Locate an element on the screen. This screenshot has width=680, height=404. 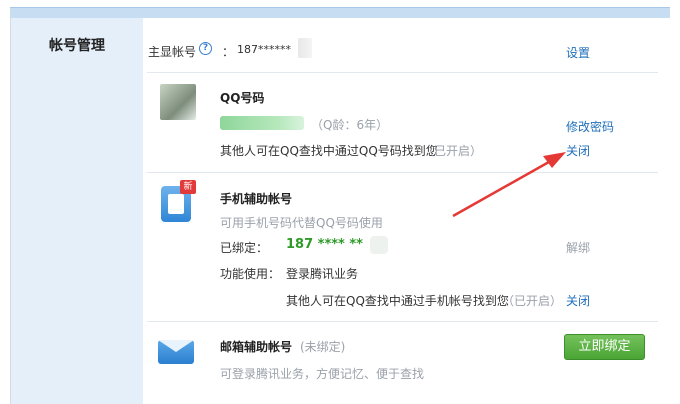
bind-now-button: 立即绑定 is located at coordinates (604, 347).